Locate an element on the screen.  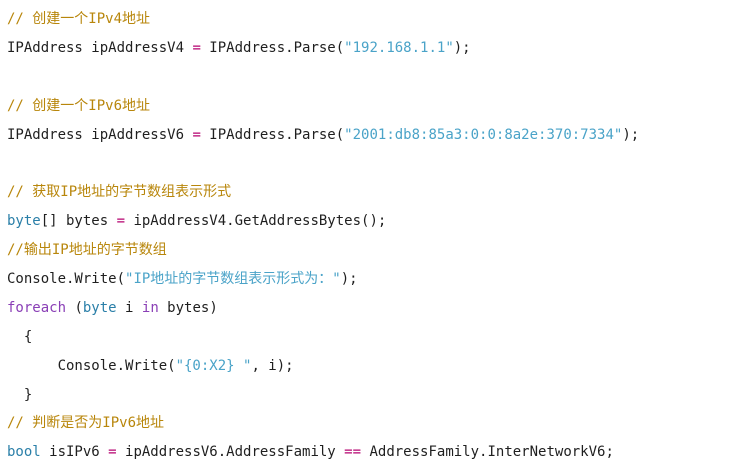
keyword: in is located at coordinates (150, 307).